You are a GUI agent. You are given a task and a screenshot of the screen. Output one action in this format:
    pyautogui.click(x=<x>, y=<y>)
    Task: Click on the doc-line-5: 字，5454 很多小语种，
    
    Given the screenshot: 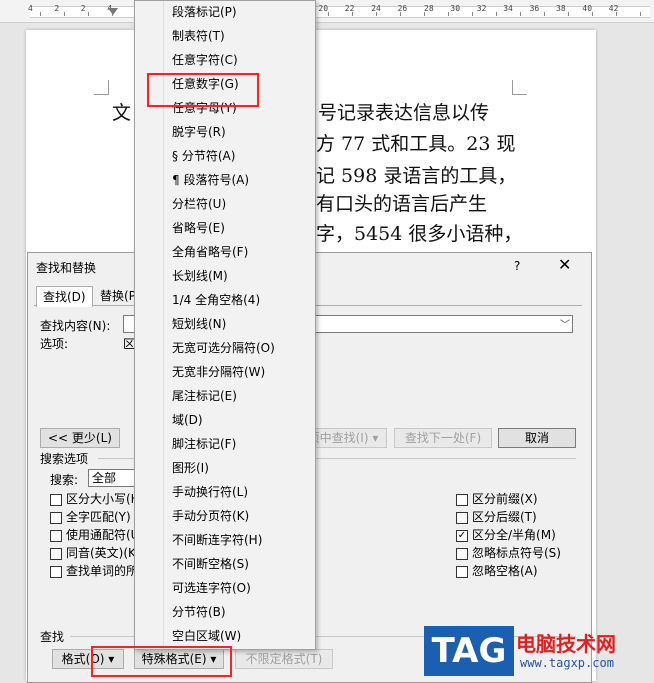 What is the action you would take?
    pyautogui.click(x=419, y=234)
    